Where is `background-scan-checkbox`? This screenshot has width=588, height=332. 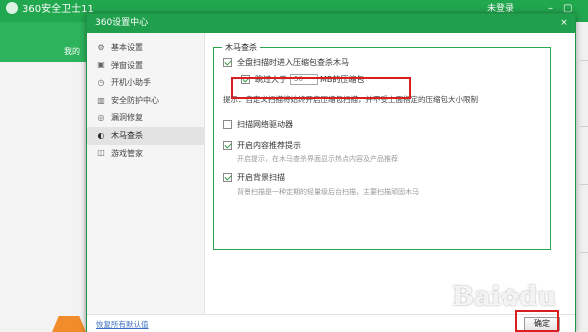 background-scan-checkbox is located at coordinates (227, 177).